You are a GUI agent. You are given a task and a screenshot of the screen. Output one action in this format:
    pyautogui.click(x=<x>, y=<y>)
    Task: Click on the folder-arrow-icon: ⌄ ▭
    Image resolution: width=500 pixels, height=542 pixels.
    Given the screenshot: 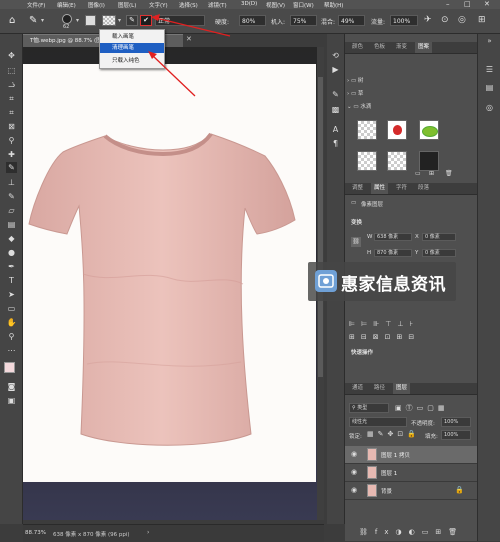 What is the action you would take?
    pyautogui.click(x=354, y=107)
    